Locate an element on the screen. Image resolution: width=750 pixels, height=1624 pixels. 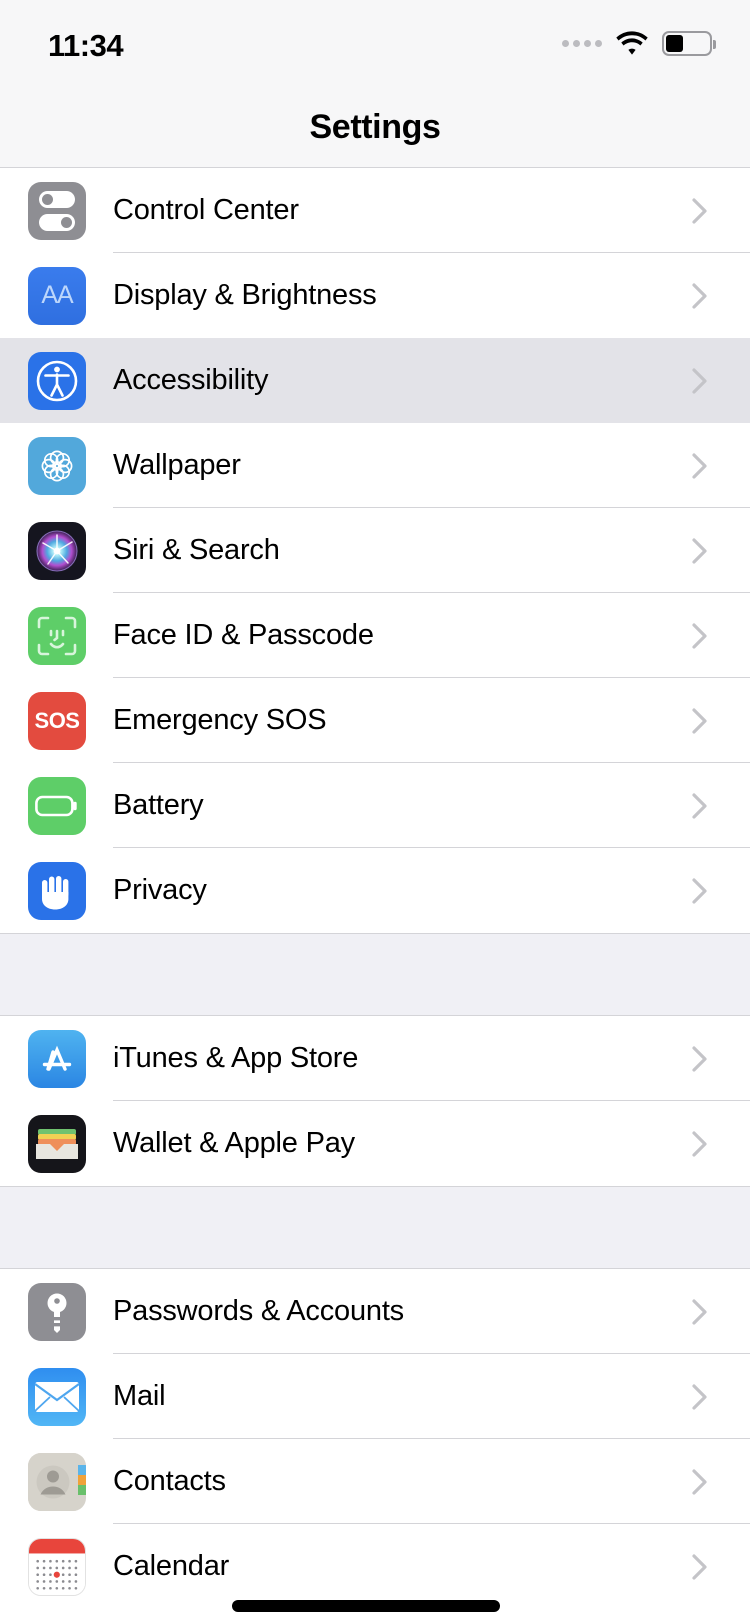
settings-row-wallpaper: Wallpaper is located at coordinates (375, 465).